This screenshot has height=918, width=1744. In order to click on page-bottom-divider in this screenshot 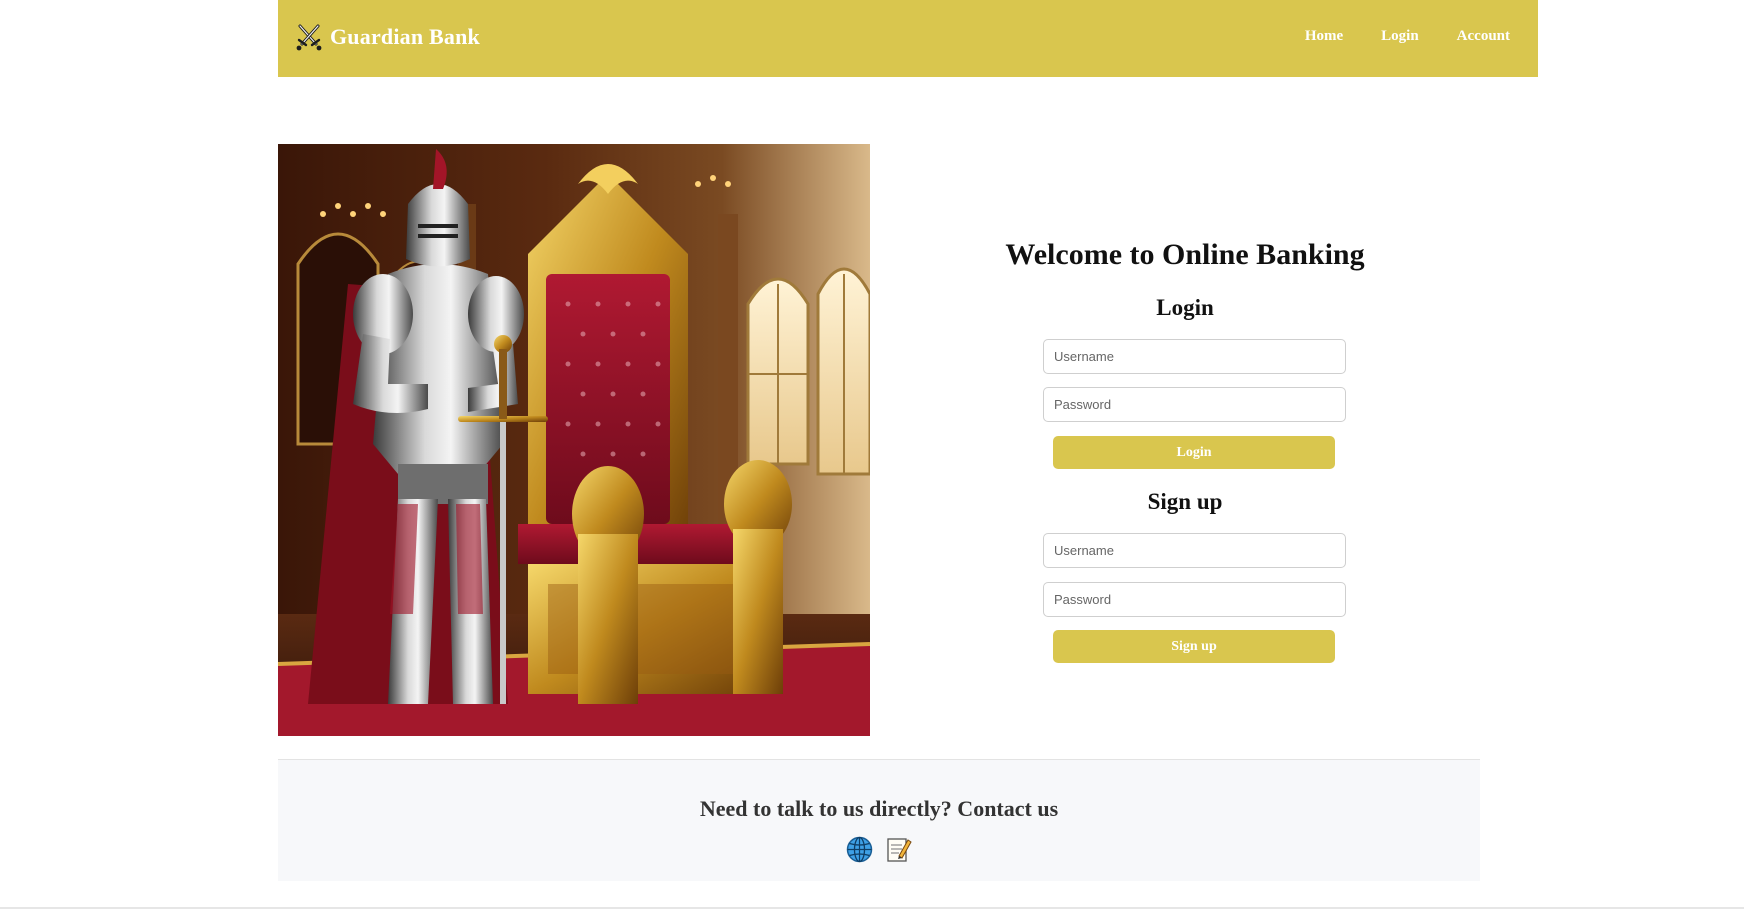, I will do `click(872, 908)`.